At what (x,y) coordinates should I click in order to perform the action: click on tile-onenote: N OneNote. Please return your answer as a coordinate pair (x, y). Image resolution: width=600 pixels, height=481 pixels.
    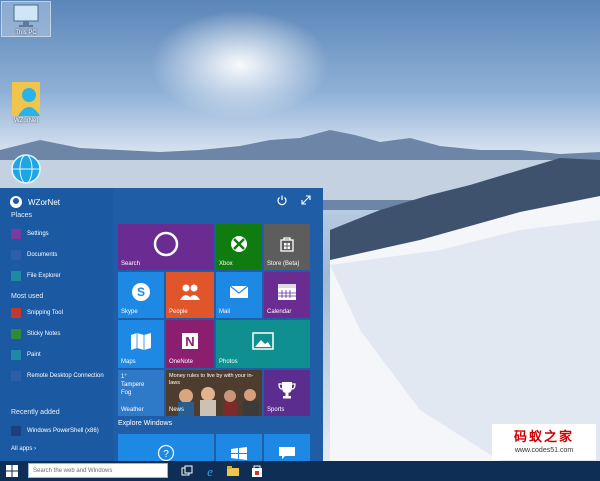
    Looking at the image, I should click on (190, 344).